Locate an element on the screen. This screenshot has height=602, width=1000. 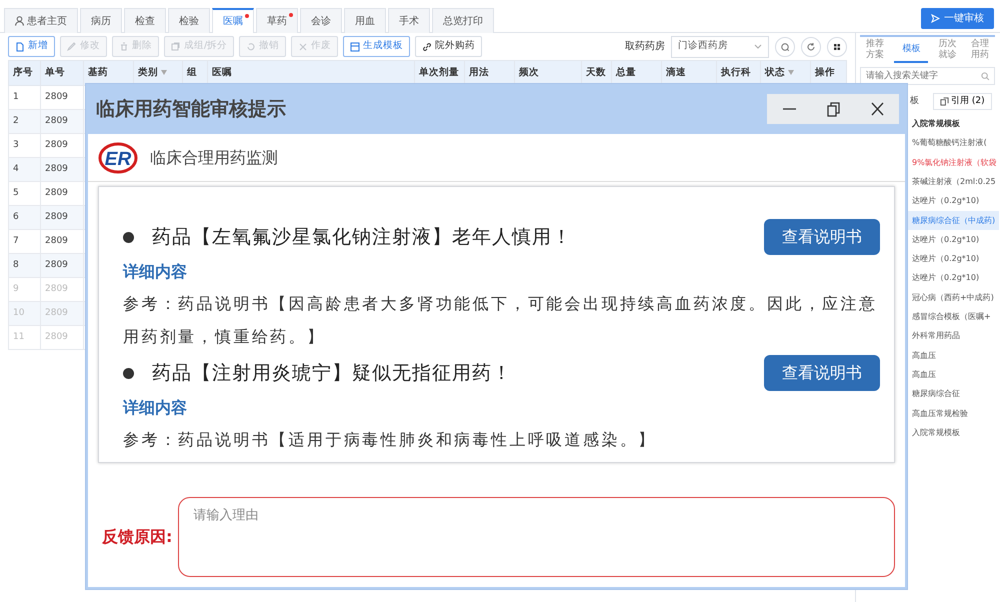
pharmacy-select: 门诊西药房 is located at coordinates (720, 47).